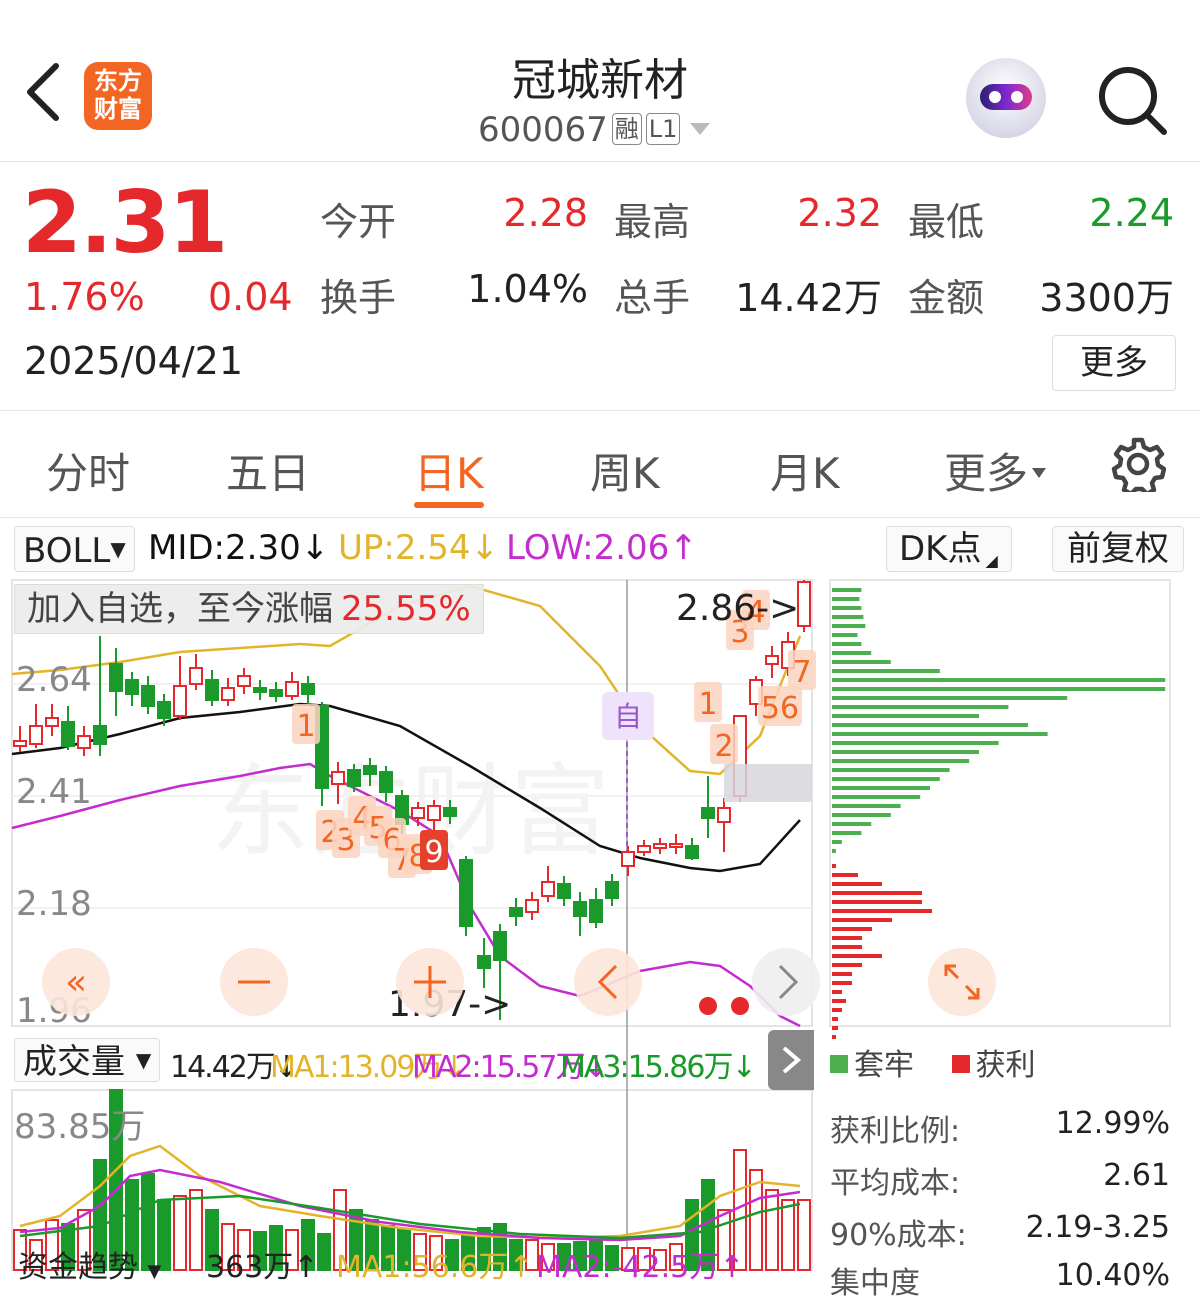 The width and height of the screenshot is (1200, 1302). Describe the element at coordinates (358, 222) in the screenshot. I see `open-label: 今开` at that location.